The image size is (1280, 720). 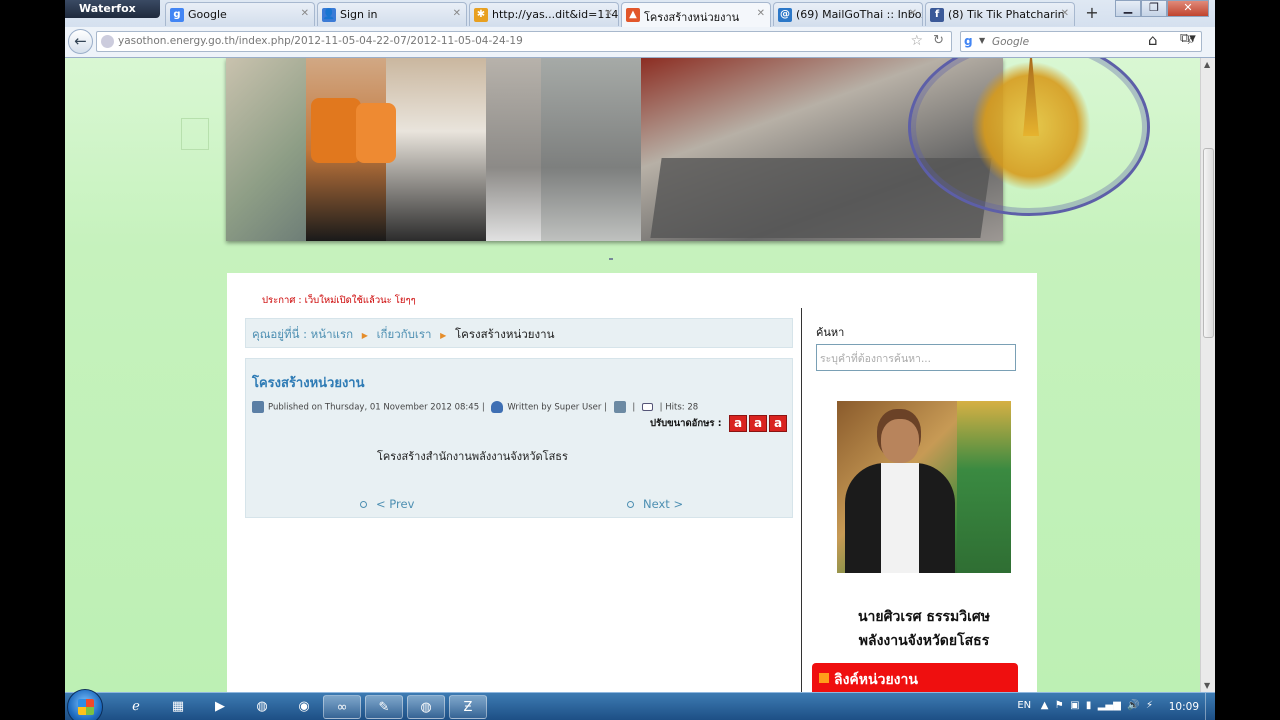 I want to click on home-icon: ⌂, so click(x=1153, y=40).